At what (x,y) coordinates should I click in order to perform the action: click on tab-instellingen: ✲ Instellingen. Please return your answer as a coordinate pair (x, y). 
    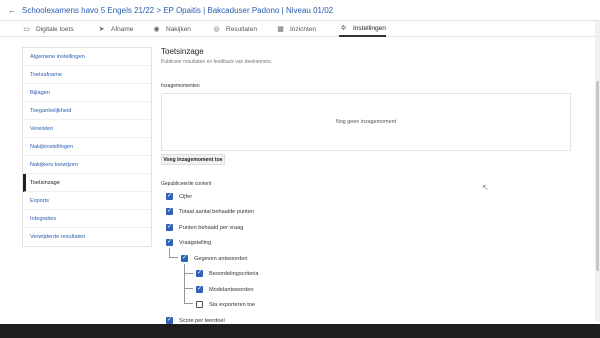
    Looking at the image, I should click on (362, 29).